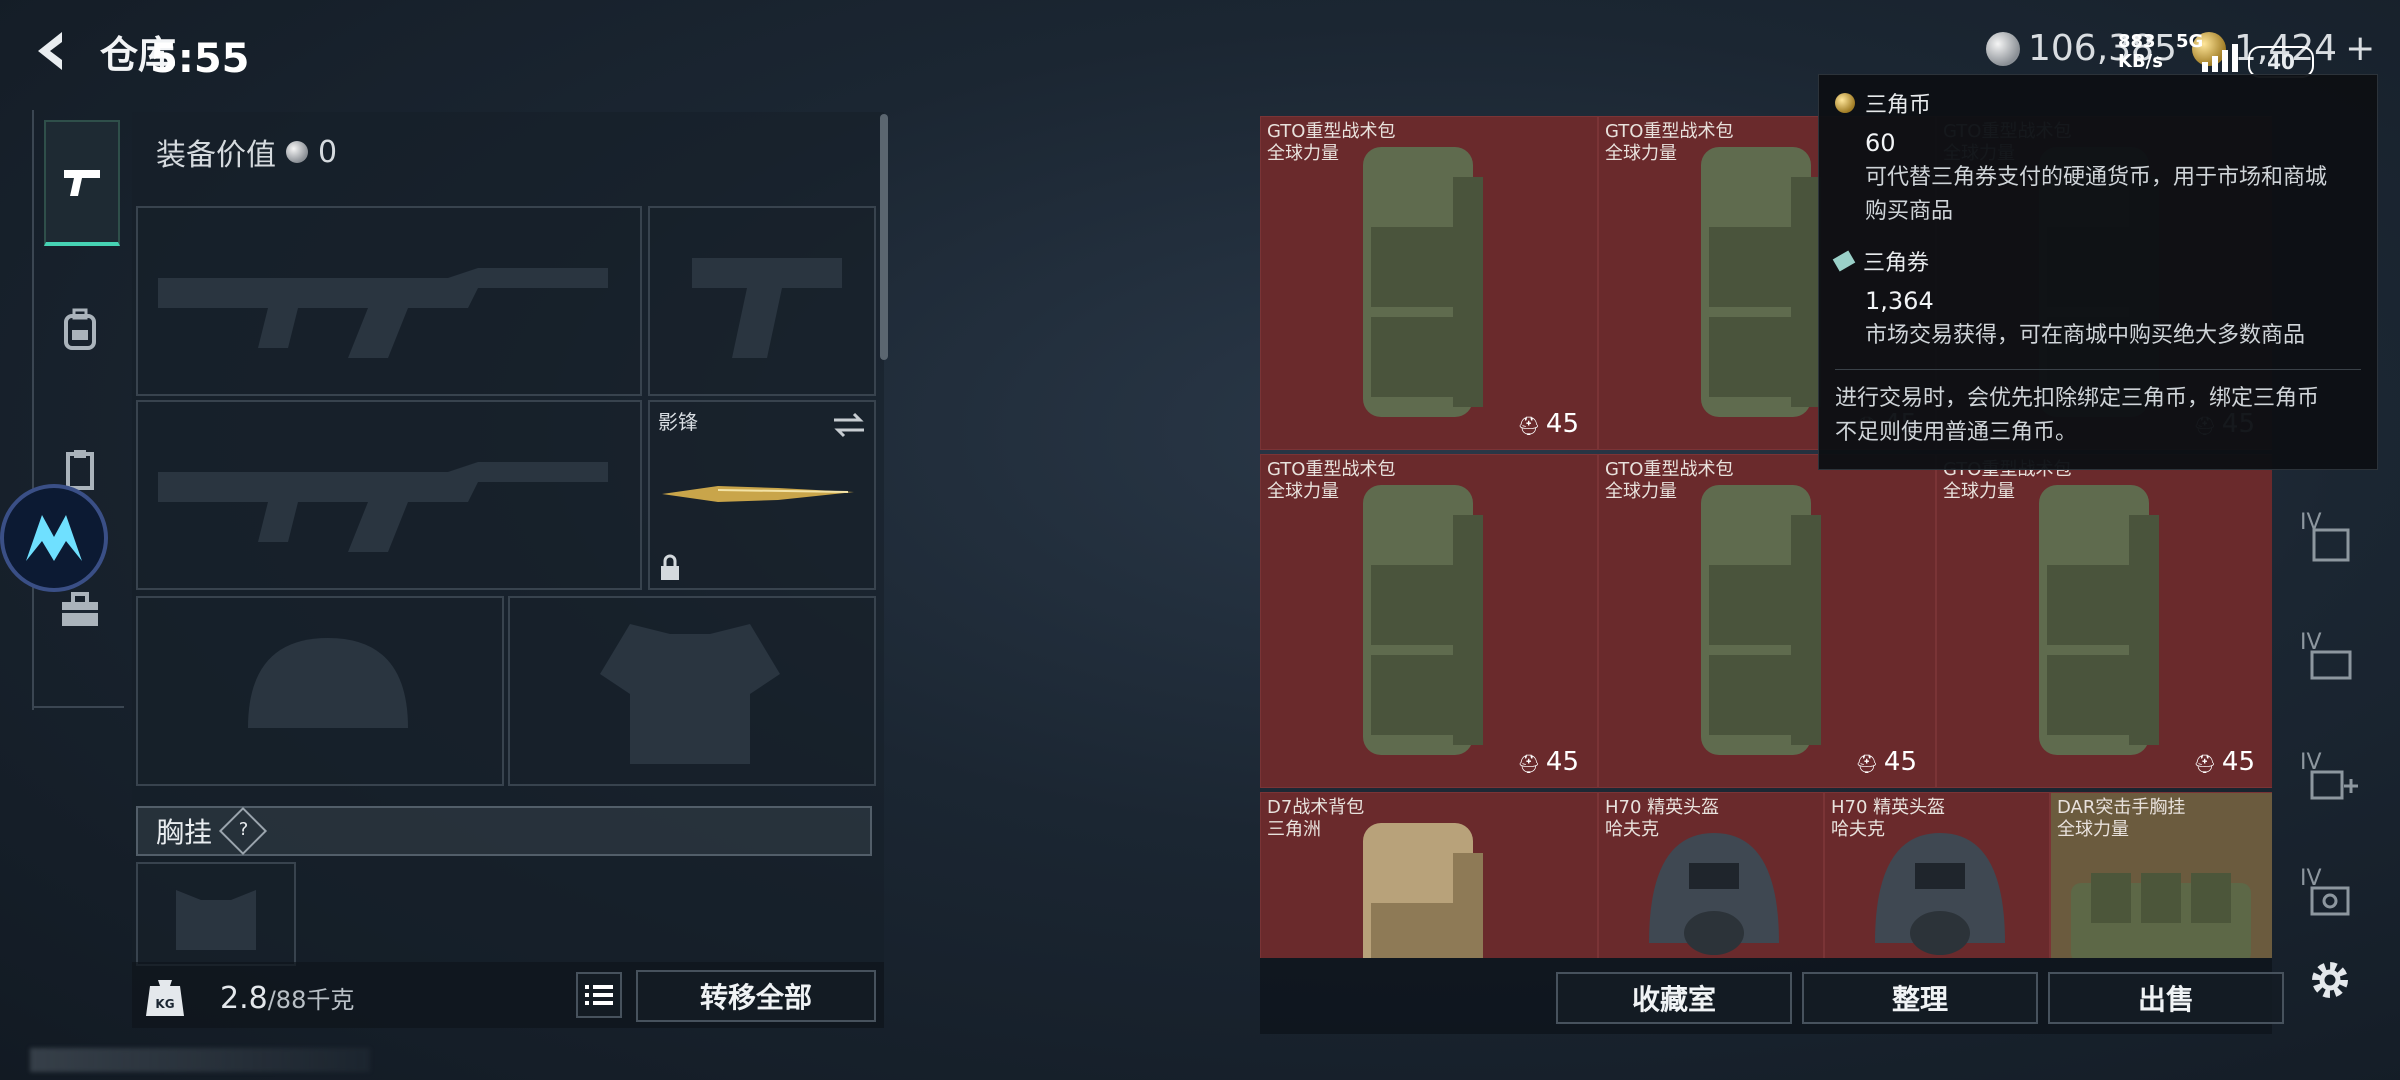 The width and height of the screenshot is (2400, 1080). I want to click on armor-slot, so click(692, 691).